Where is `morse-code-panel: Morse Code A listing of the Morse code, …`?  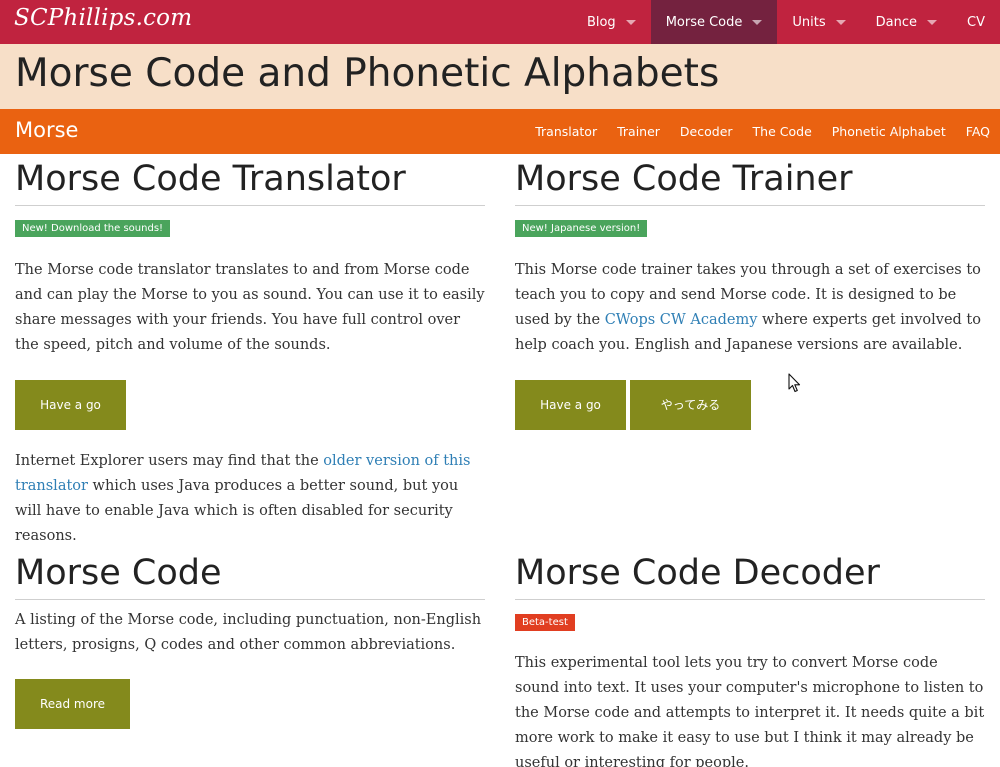 morse-code-panel: Morse Code A listing of the Morse code, … is located at coordinates (250, 641).